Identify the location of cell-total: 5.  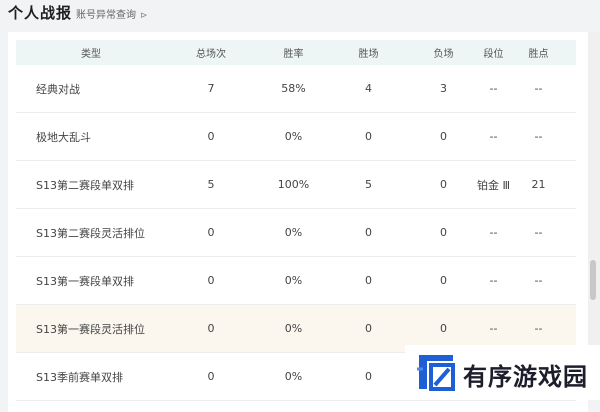
(211, 184).